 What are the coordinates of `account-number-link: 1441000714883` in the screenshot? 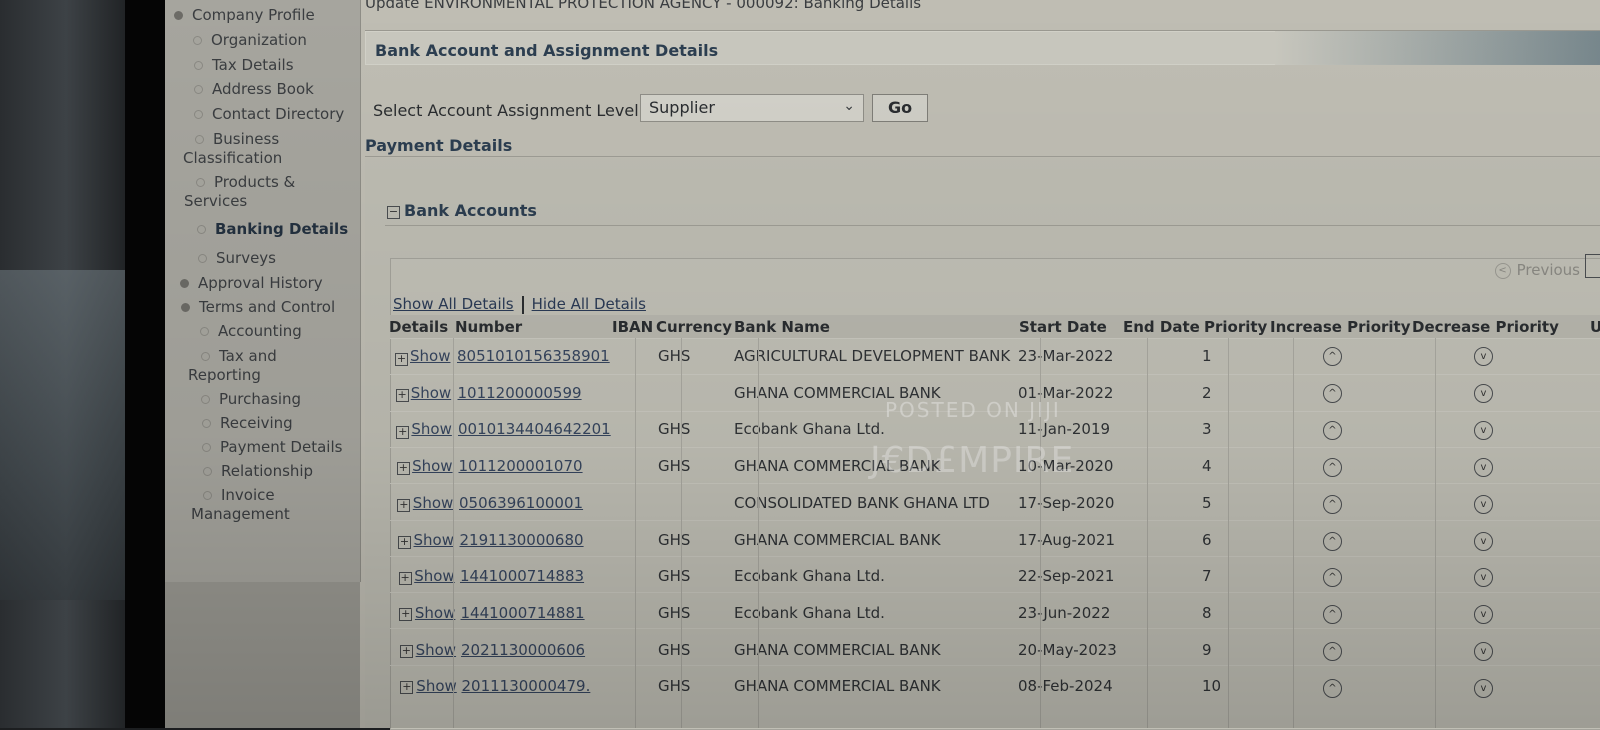 It's located at (522, 576).